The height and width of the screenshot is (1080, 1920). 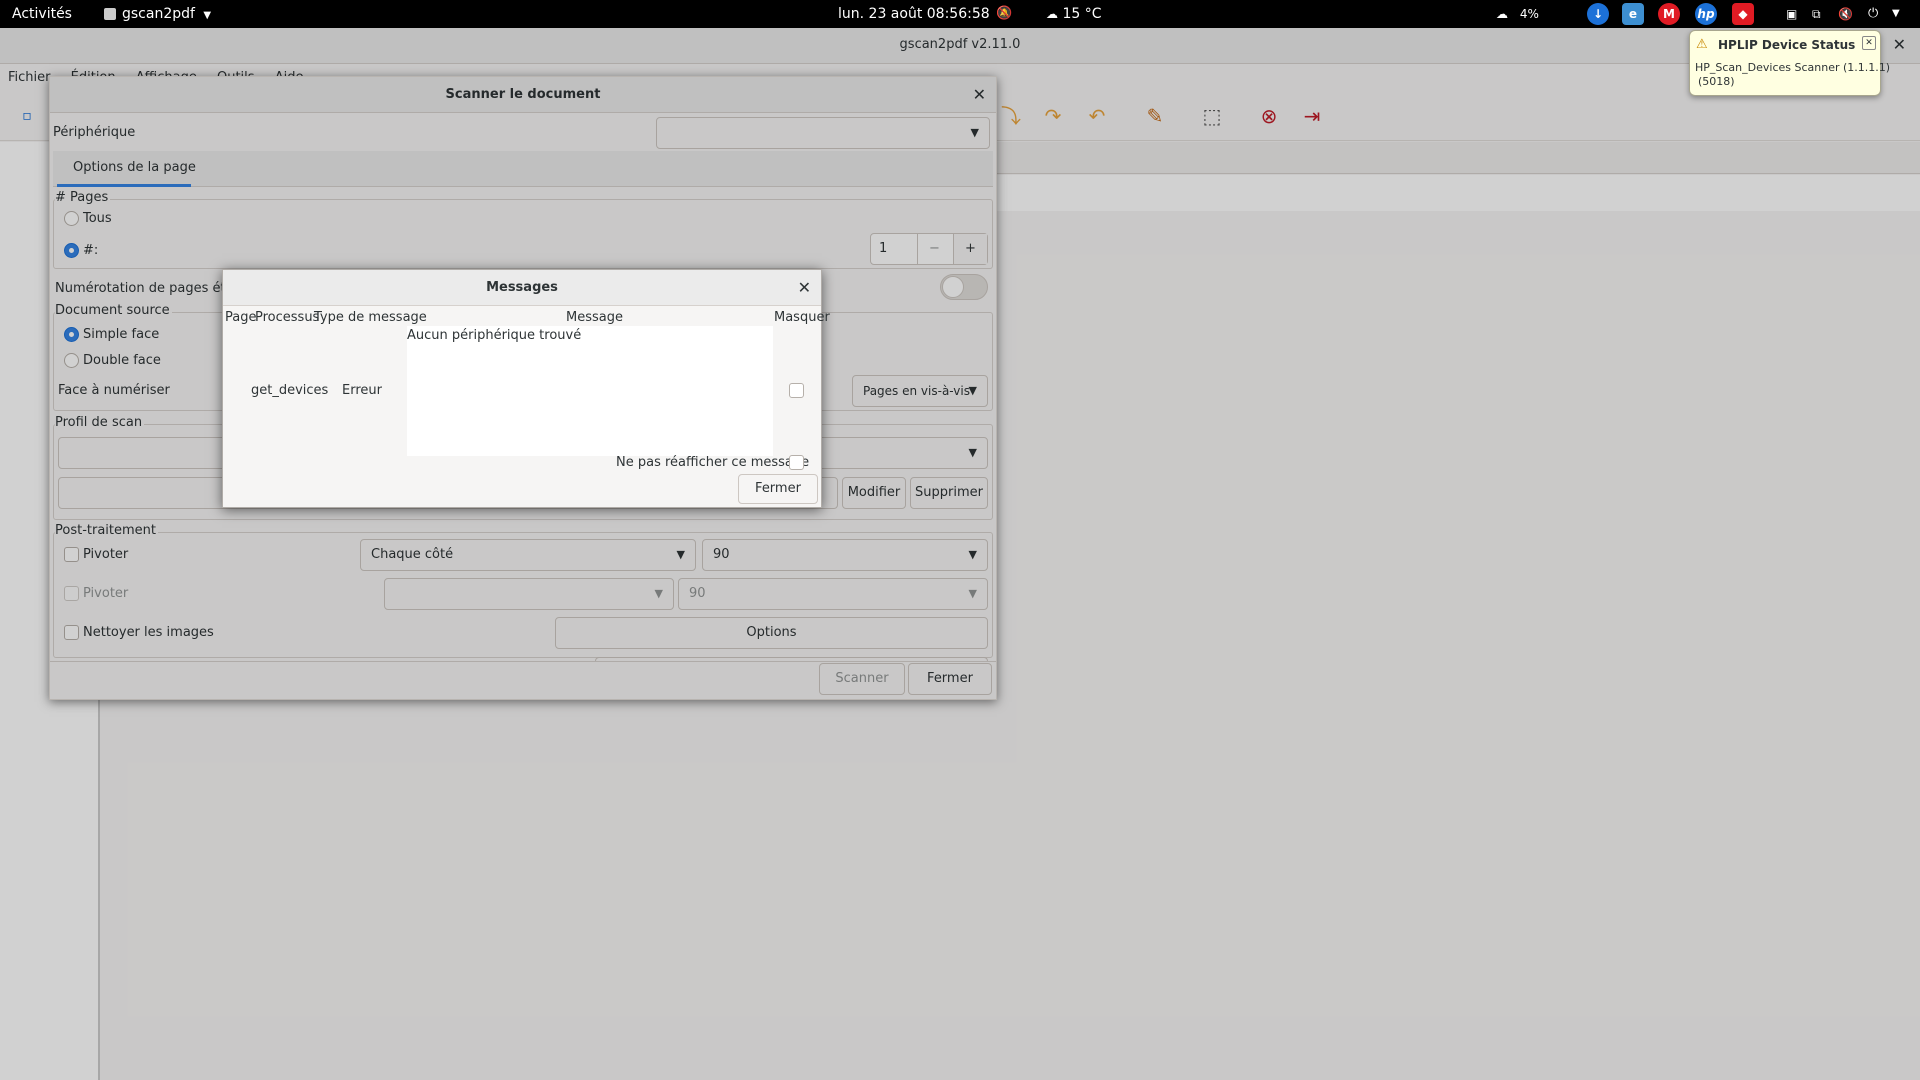 I want to click on close-button: Fermer, so click(x=778, y=489).